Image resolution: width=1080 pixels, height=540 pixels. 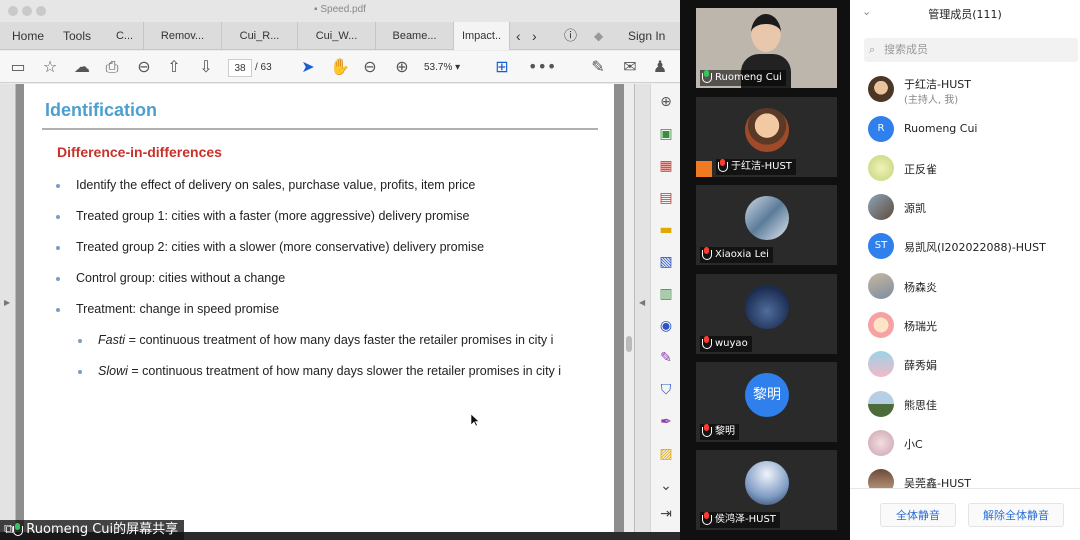 I want to click on combine-files-icon: ▧, so click(x=666, y=262).